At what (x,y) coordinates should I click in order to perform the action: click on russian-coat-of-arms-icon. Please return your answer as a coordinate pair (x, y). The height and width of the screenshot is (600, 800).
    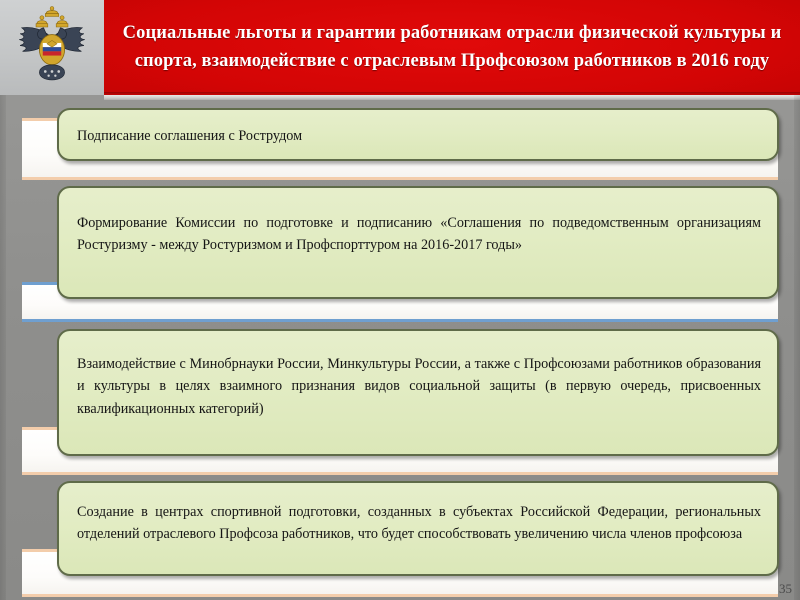
    Looking at the image, I should click on (52, 47).